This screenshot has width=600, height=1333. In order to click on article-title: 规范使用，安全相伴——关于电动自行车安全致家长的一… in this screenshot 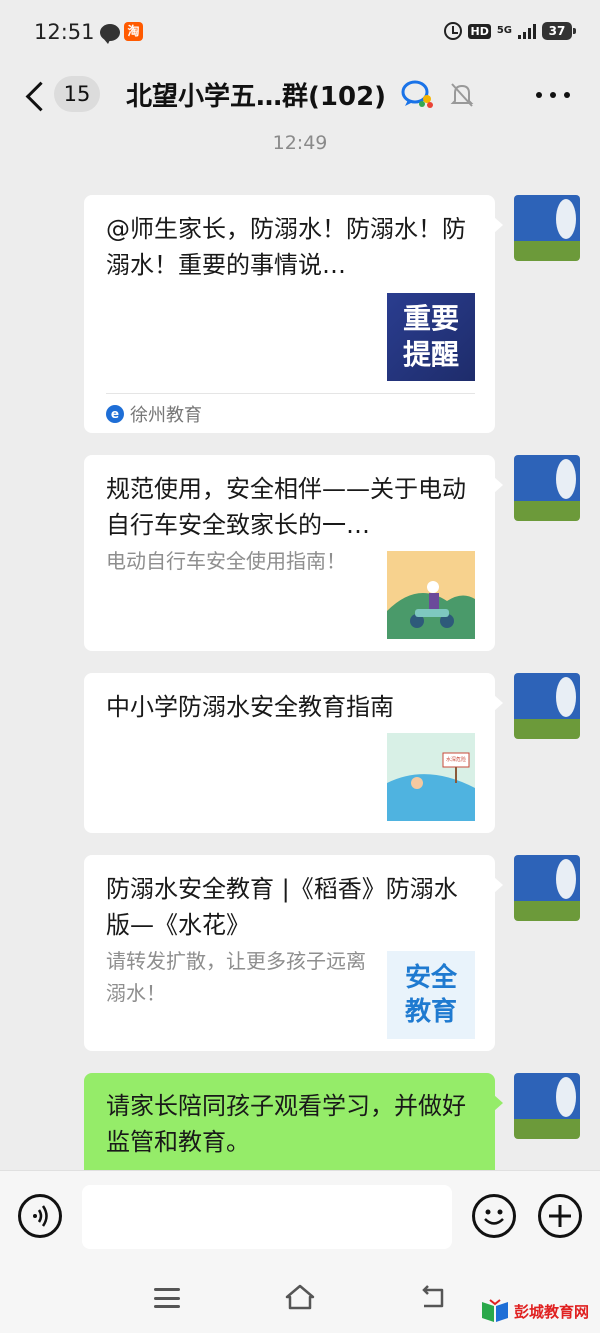, I will do `click(286, 507)`.